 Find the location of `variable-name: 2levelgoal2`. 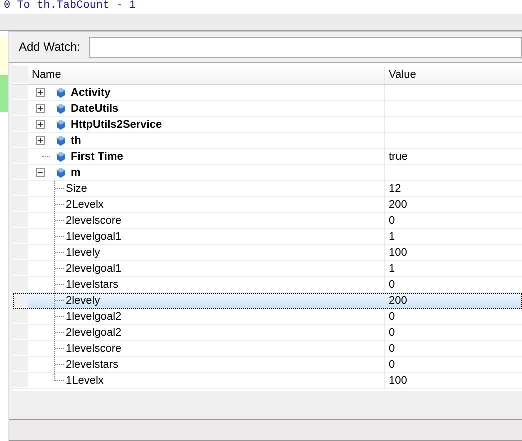

variable-name: 2levelgoal2 is located at coordinates (94, 332).